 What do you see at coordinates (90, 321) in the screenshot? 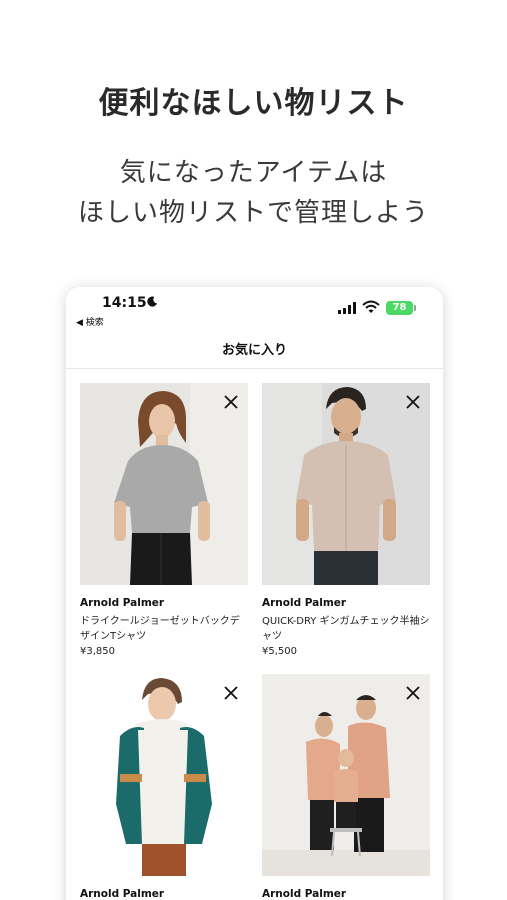
I see `back-to-search-link: ◀ 検索` at bounding box center [90, 321].